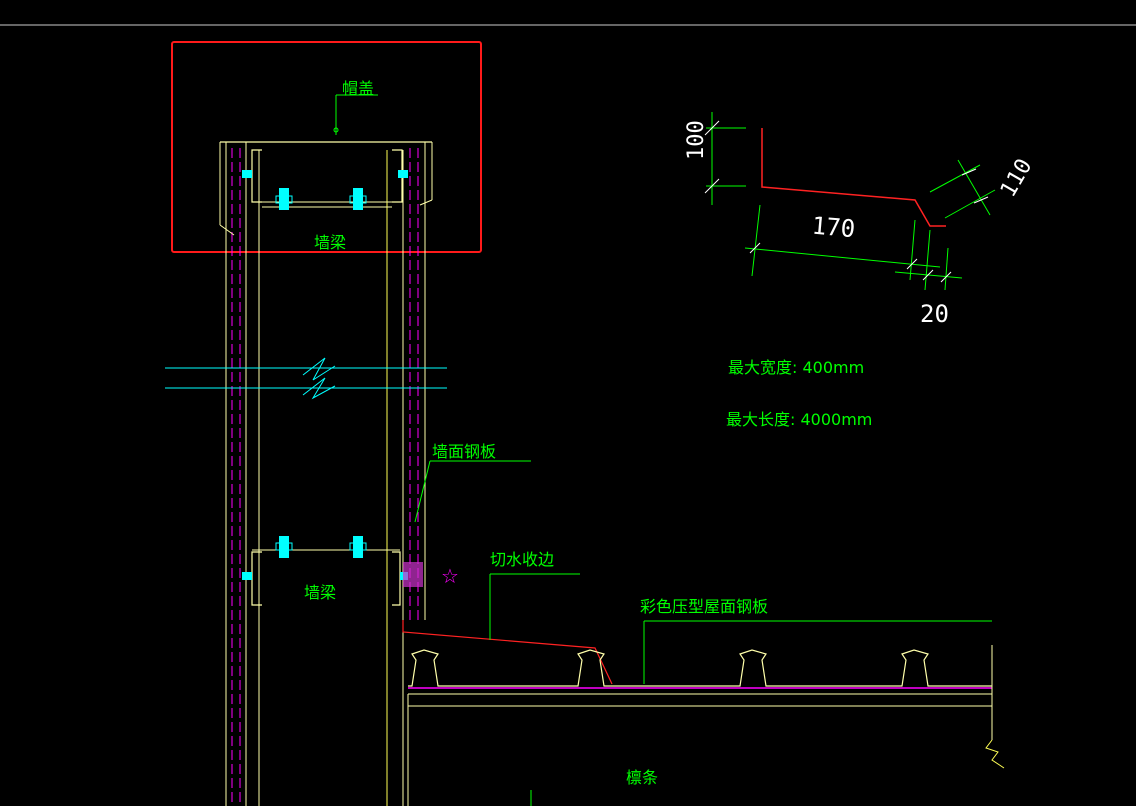  I want to click on purlin-label: 檩条, so click(642, 777).